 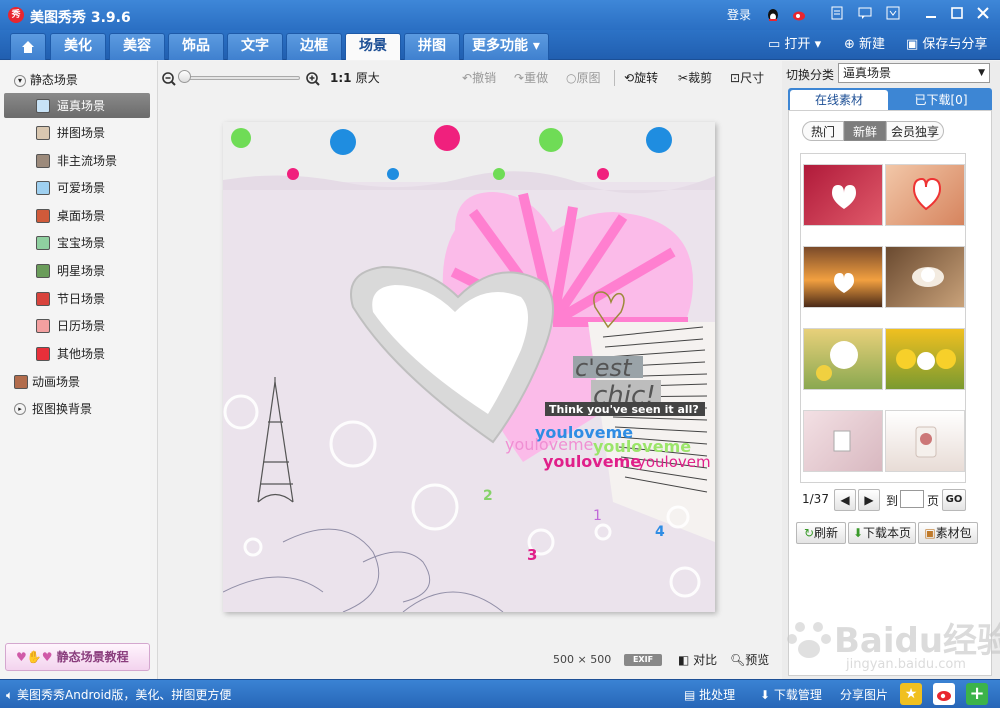 What do you see at coordinates (583, 78) in the screenshot?
I see `original-button: ○原图` at bounding box center [583, 78].